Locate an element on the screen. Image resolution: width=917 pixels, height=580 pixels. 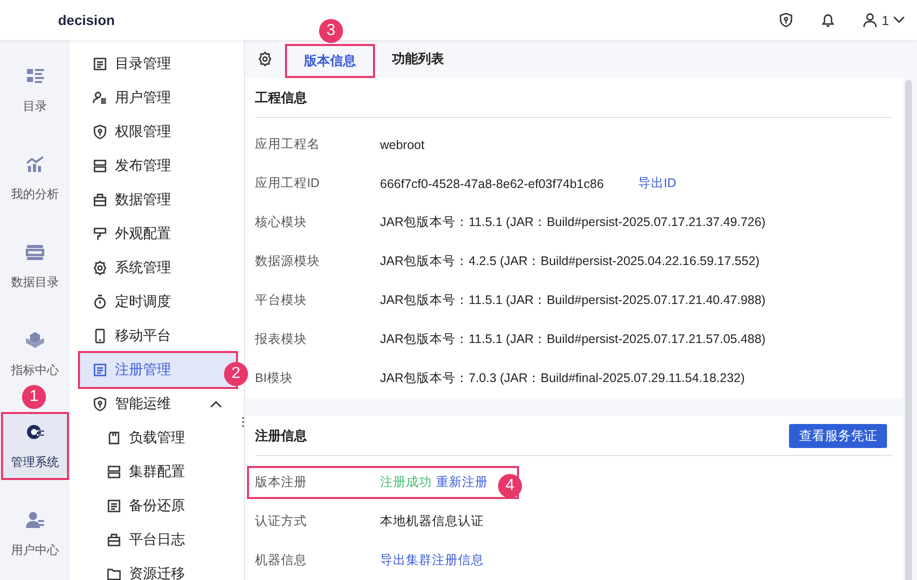
rail-item: 管理系统 is located at coordinates (35, 446).